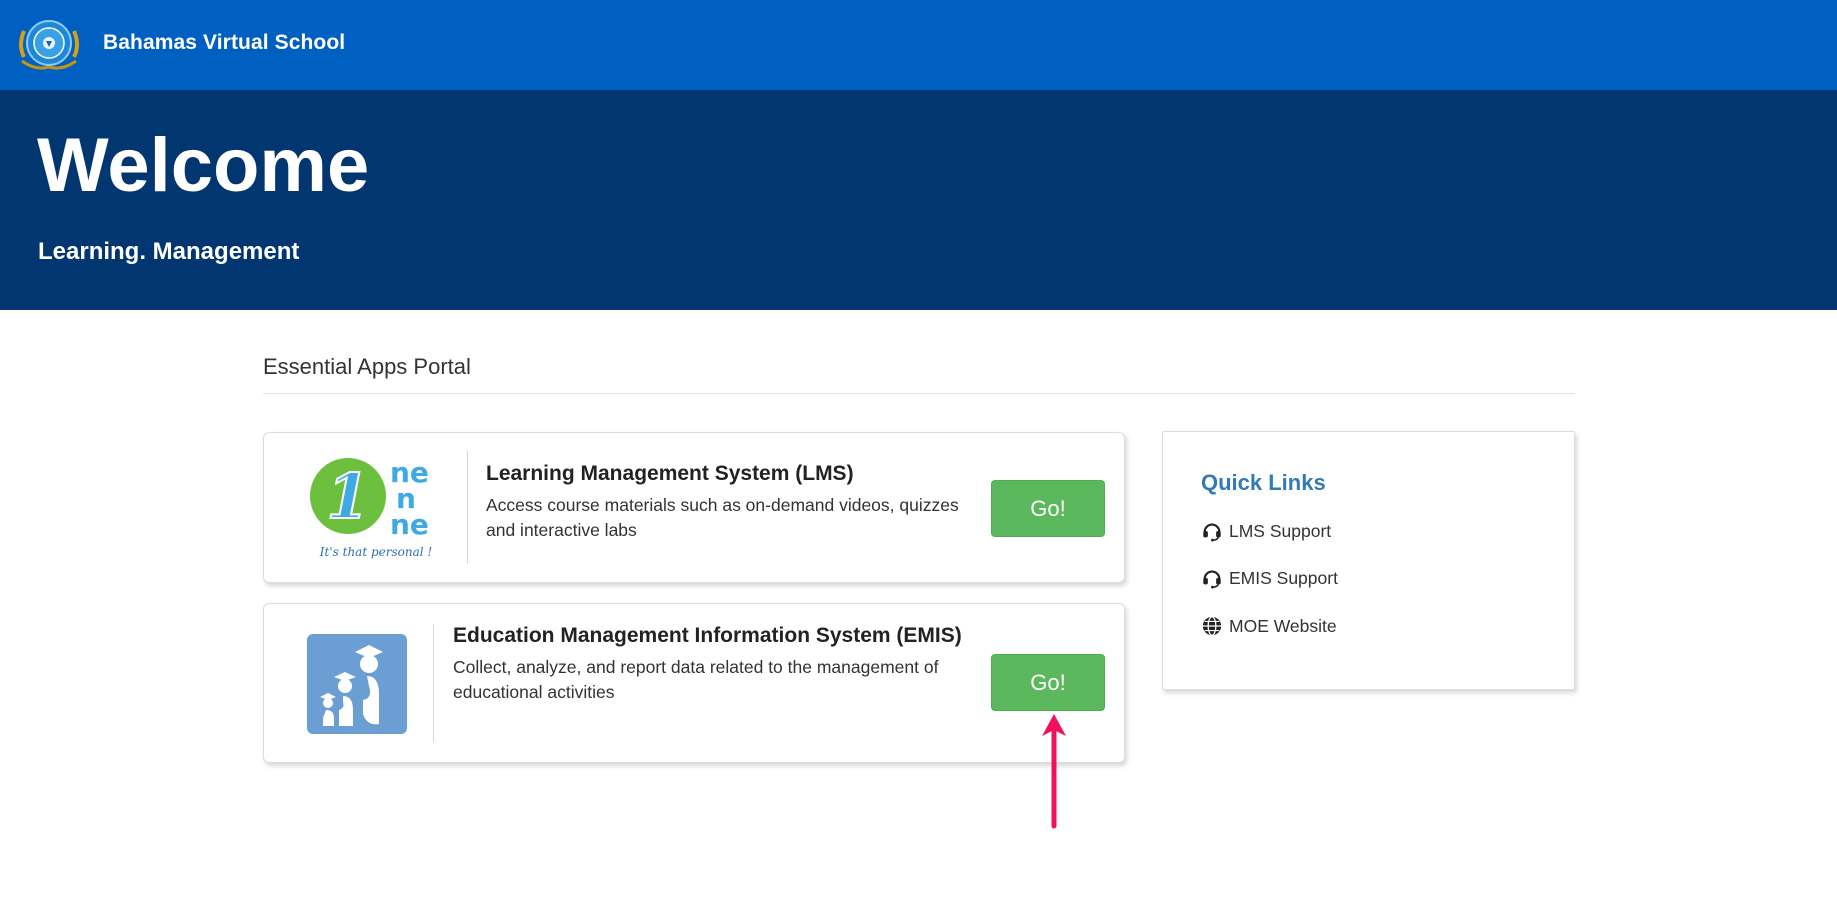 Image resolution: width=1837 pixels, height=921 pixels. What do you see at coordinates (1263, 482) in the screenshot?
I see `quick-links-title: Quick Links` at bounding box center [1263, 482].